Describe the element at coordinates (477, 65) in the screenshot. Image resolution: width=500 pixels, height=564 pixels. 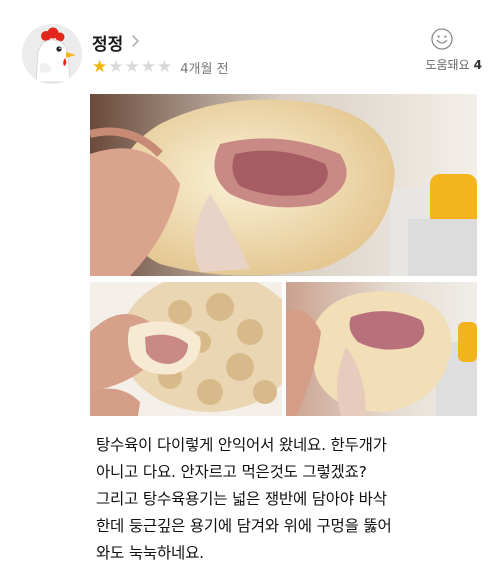
I see `helpful-count: 4` at that location.